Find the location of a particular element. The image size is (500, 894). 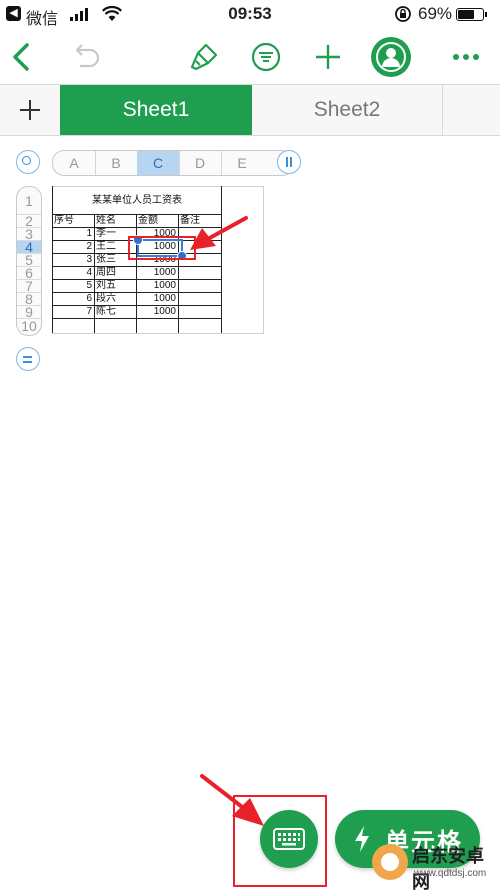

undo-button is located at coordinates (86, 57).